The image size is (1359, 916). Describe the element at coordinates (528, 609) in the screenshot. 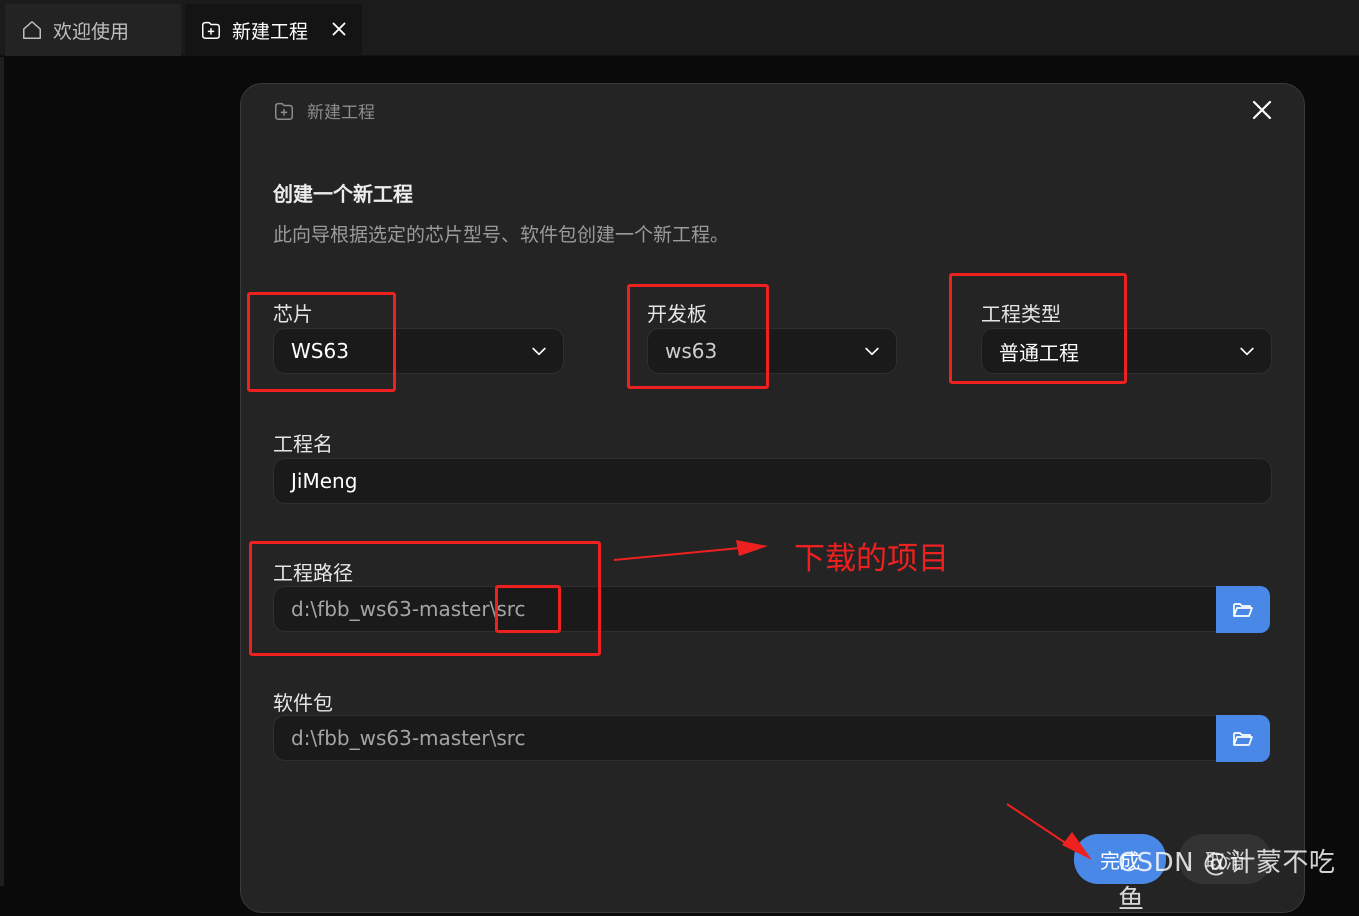

I see `annotation-box-src` at that location.